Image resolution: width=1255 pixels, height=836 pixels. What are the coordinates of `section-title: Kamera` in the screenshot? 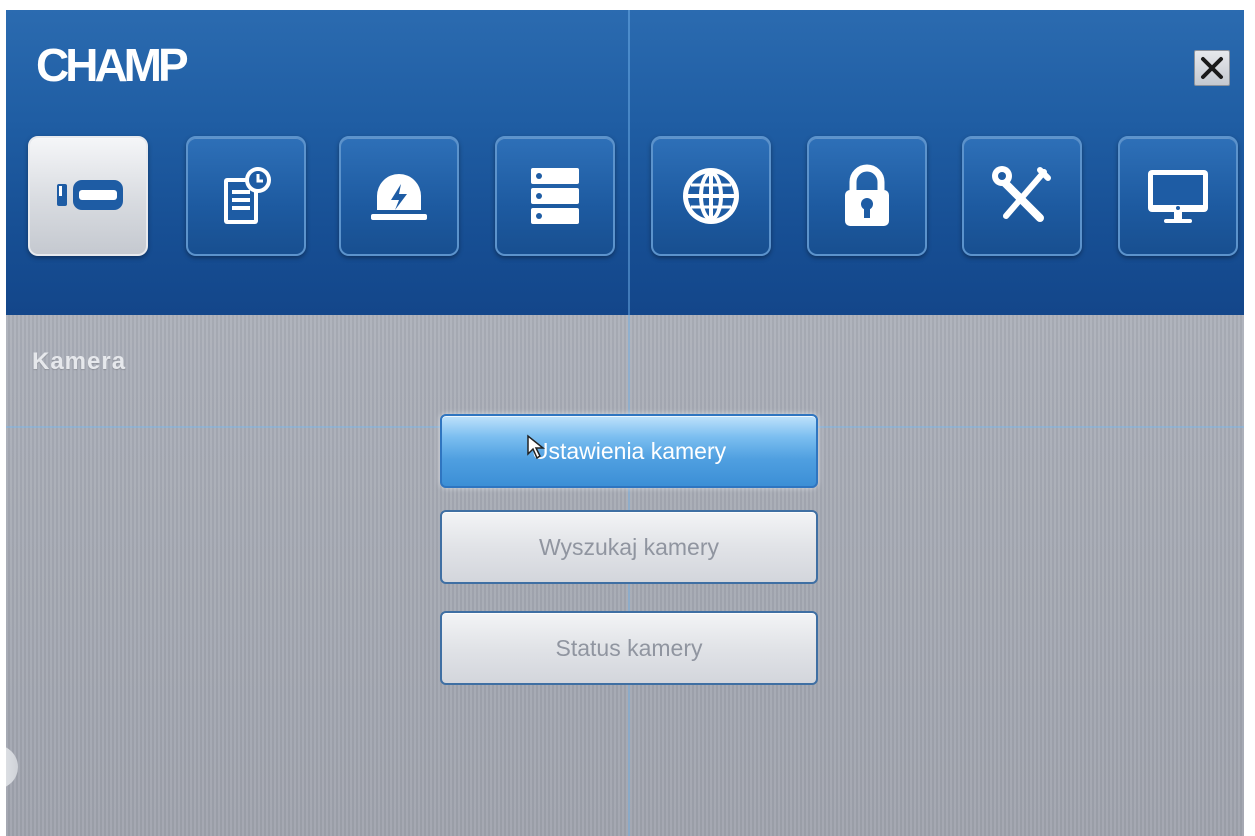 It's located at (79, 361).